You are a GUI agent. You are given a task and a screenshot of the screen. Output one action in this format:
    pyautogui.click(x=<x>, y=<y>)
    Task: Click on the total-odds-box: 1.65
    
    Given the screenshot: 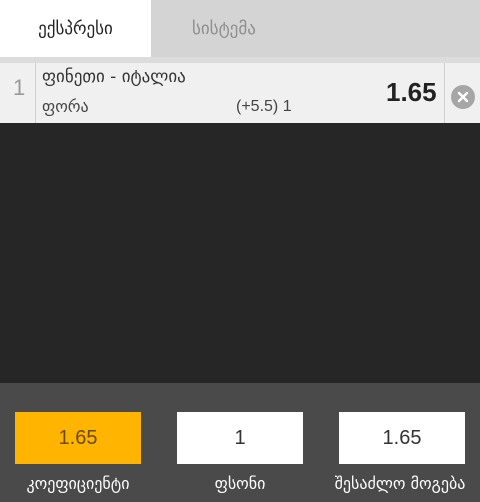 What is the action you would take?
    pyautogui.click(x=78, y=438)
    